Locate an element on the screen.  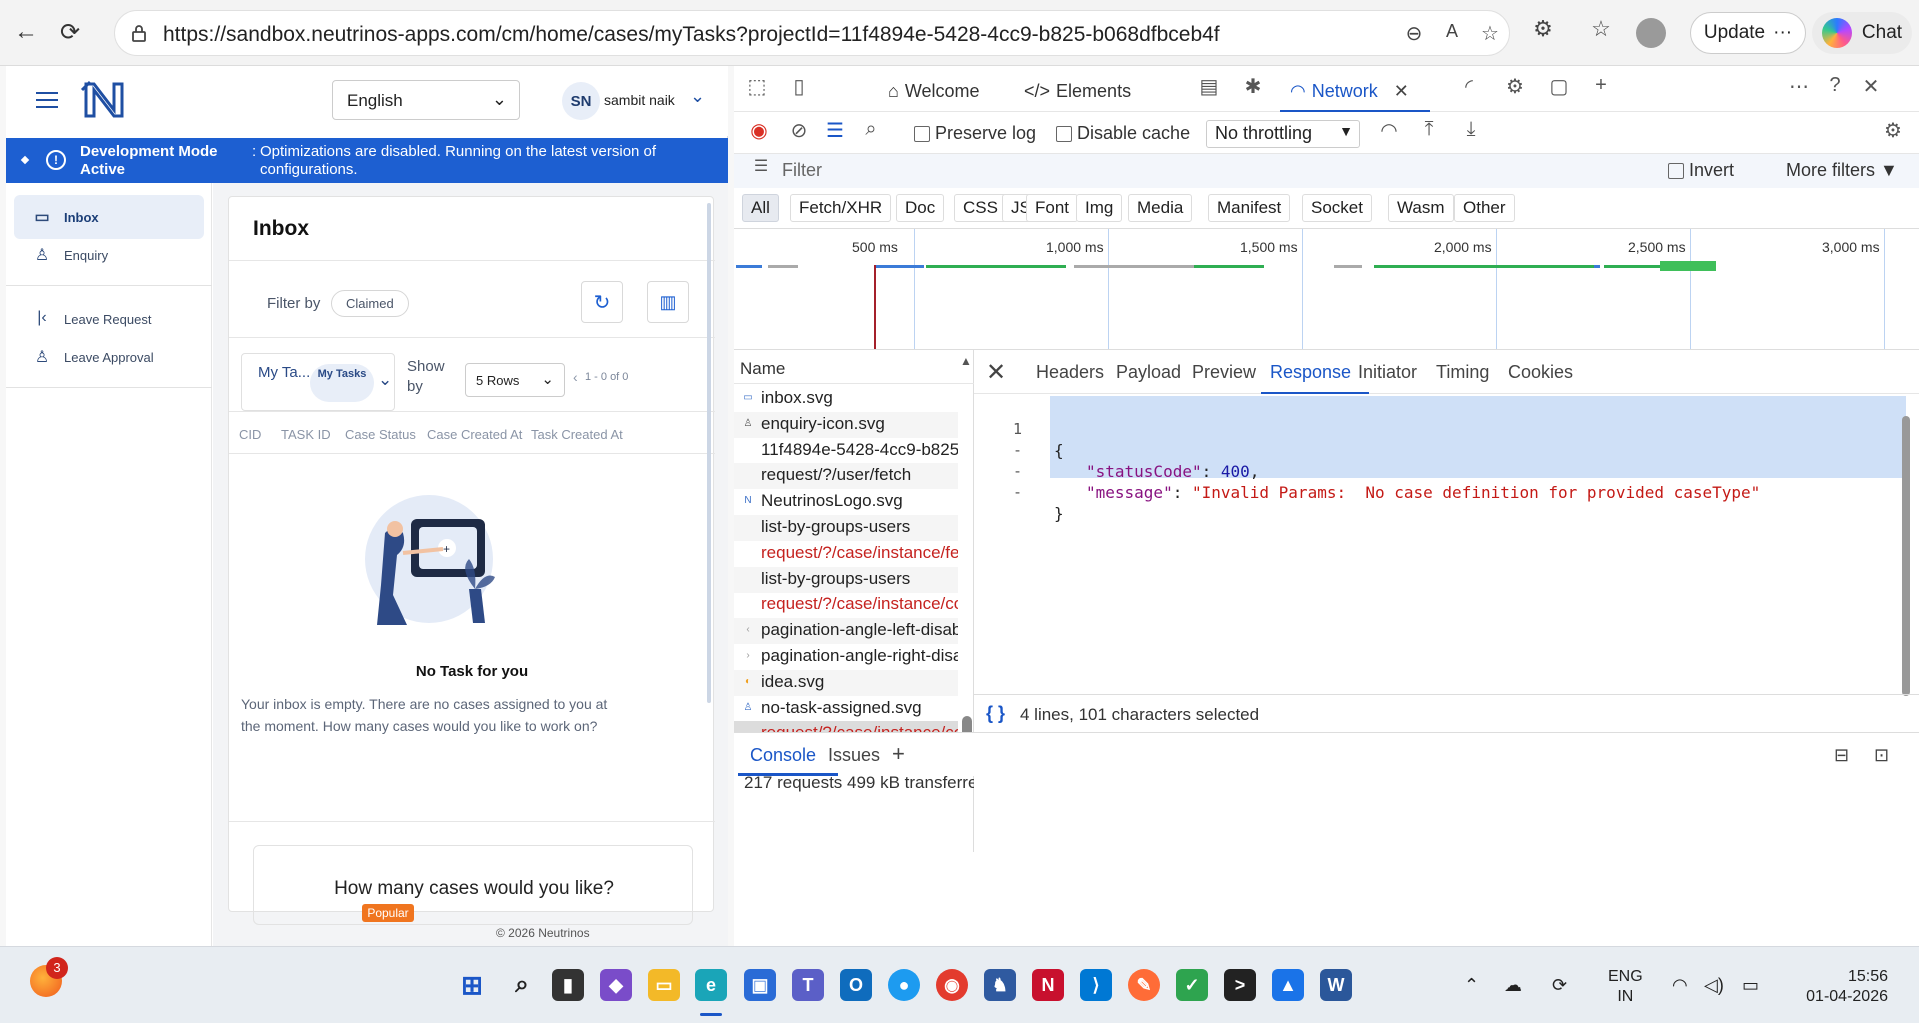
sync-icon: ⟳ is located at coordinates (1559, 985).